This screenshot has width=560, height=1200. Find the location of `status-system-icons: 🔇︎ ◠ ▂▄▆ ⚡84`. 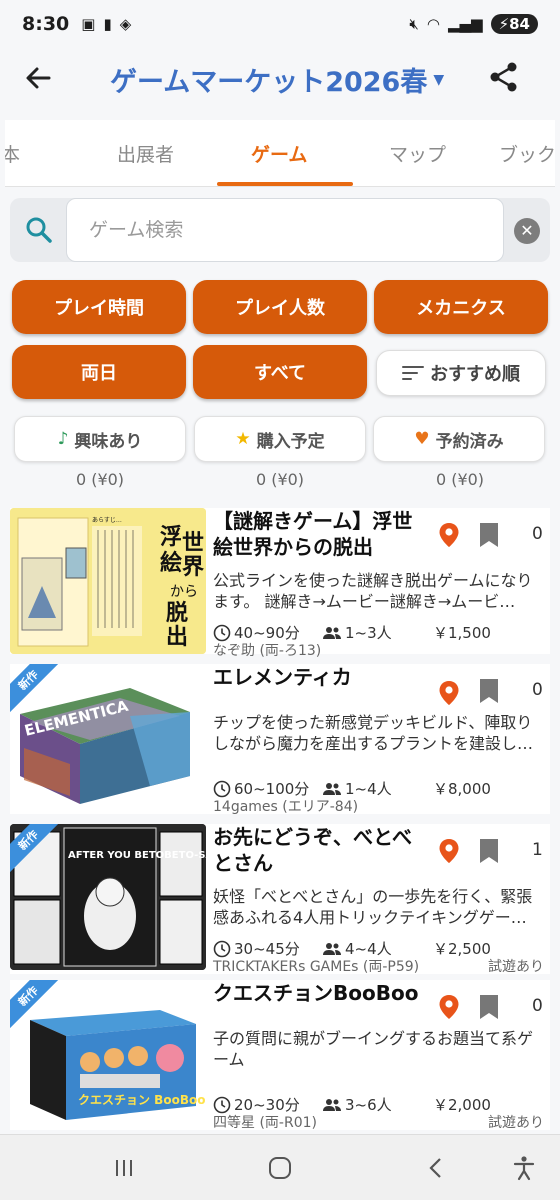

status-system-icons: 🔇︎ ◠ ▂▄▆ ⚡84 is located at coordinates (473, 24).